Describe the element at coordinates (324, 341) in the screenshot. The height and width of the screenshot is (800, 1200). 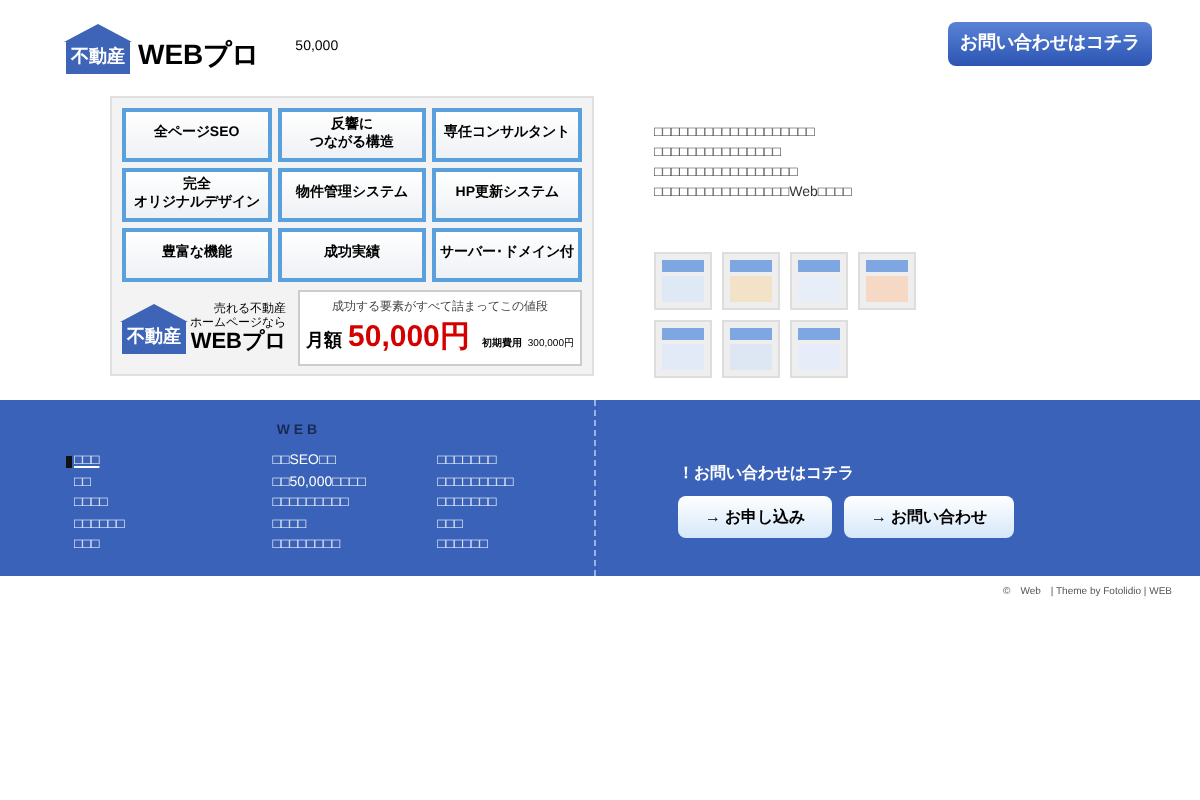
I see `monthly-label: 月額` at that location.